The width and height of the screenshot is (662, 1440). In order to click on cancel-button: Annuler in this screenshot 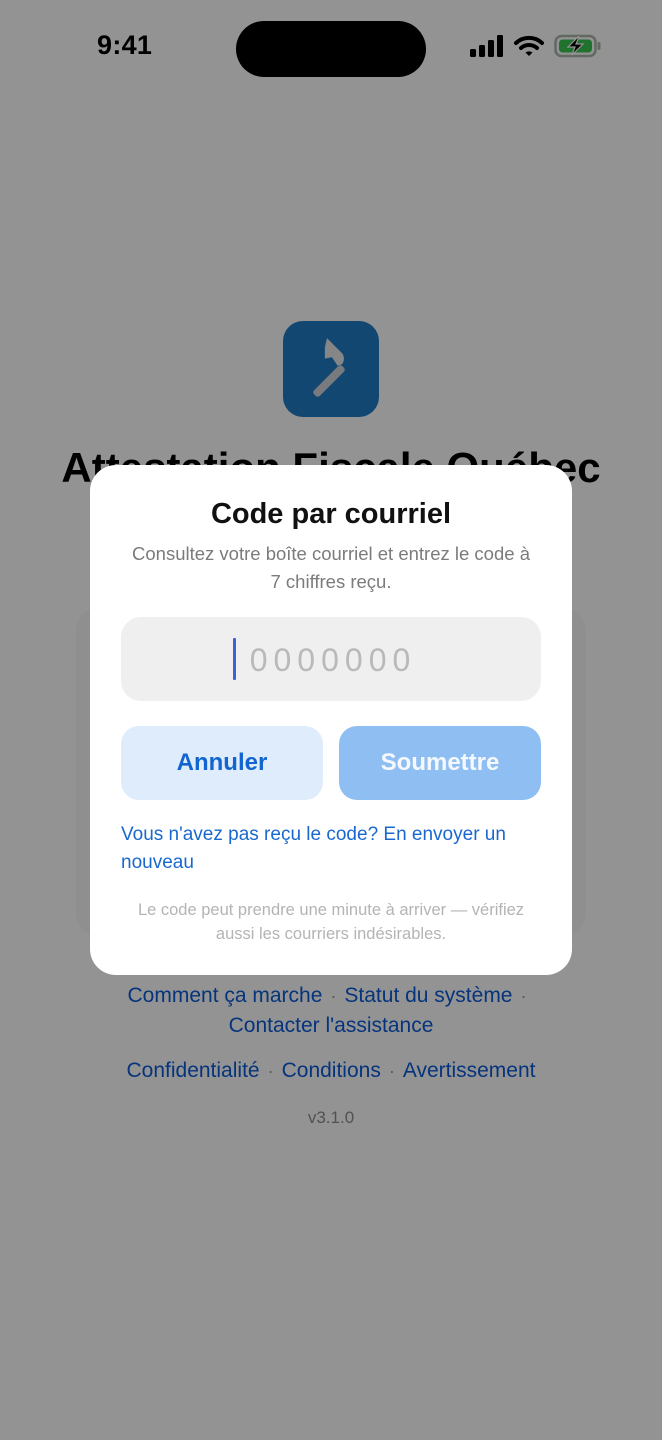, I will do `click(222, 763)`.